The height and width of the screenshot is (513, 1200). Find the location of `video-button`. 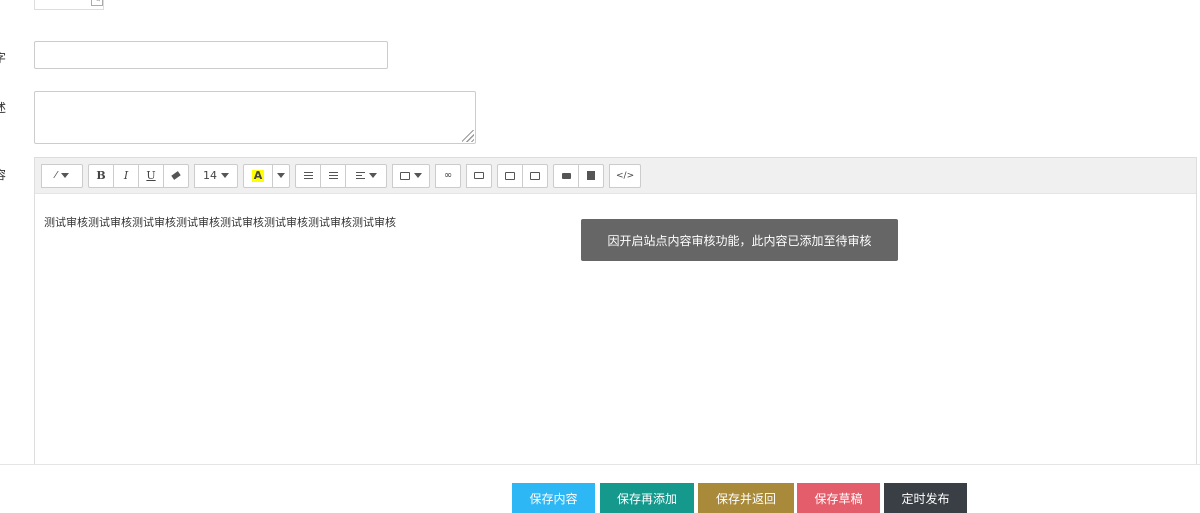

video-button is located at coordinates (566, 175).